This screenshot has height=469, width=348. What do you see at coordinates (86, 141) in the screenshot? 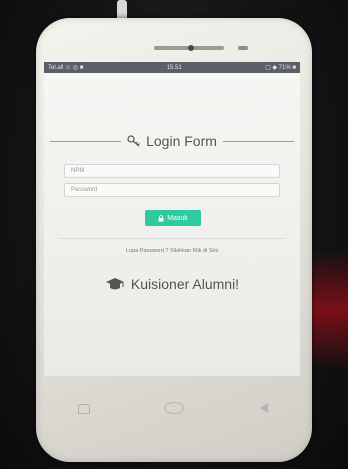
I see `title-divider-left` at bounding box center [86, 141].